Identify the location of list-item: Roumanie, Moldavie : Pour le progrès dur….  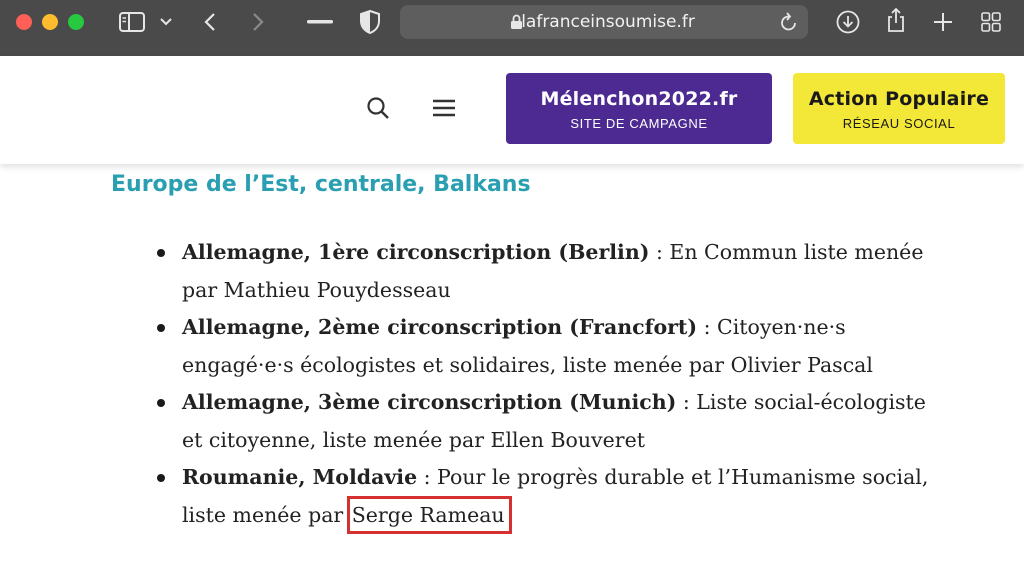
(554, 496).